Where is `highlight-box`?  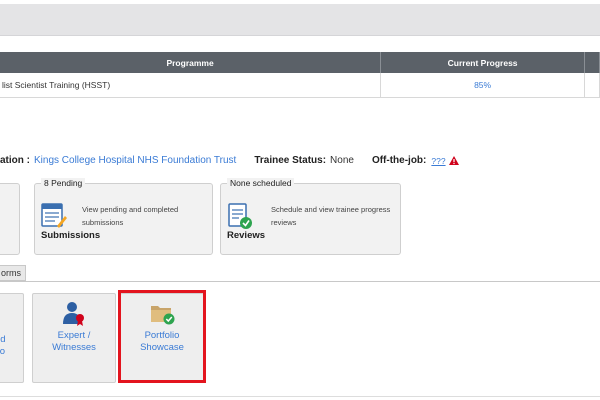 highlight-box is located at coordinates (162, 336).